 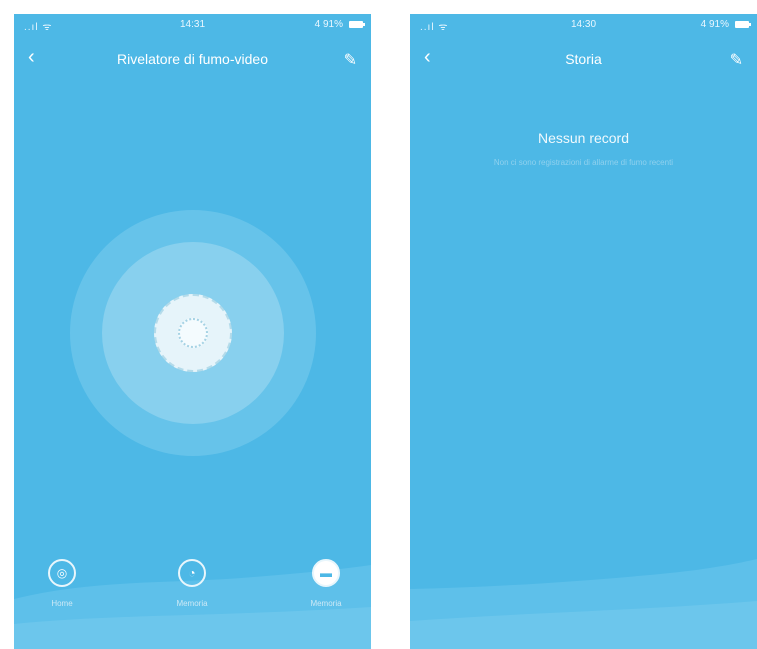 I want to click on home-button: ◎ Home, so click(x=62, y=594).